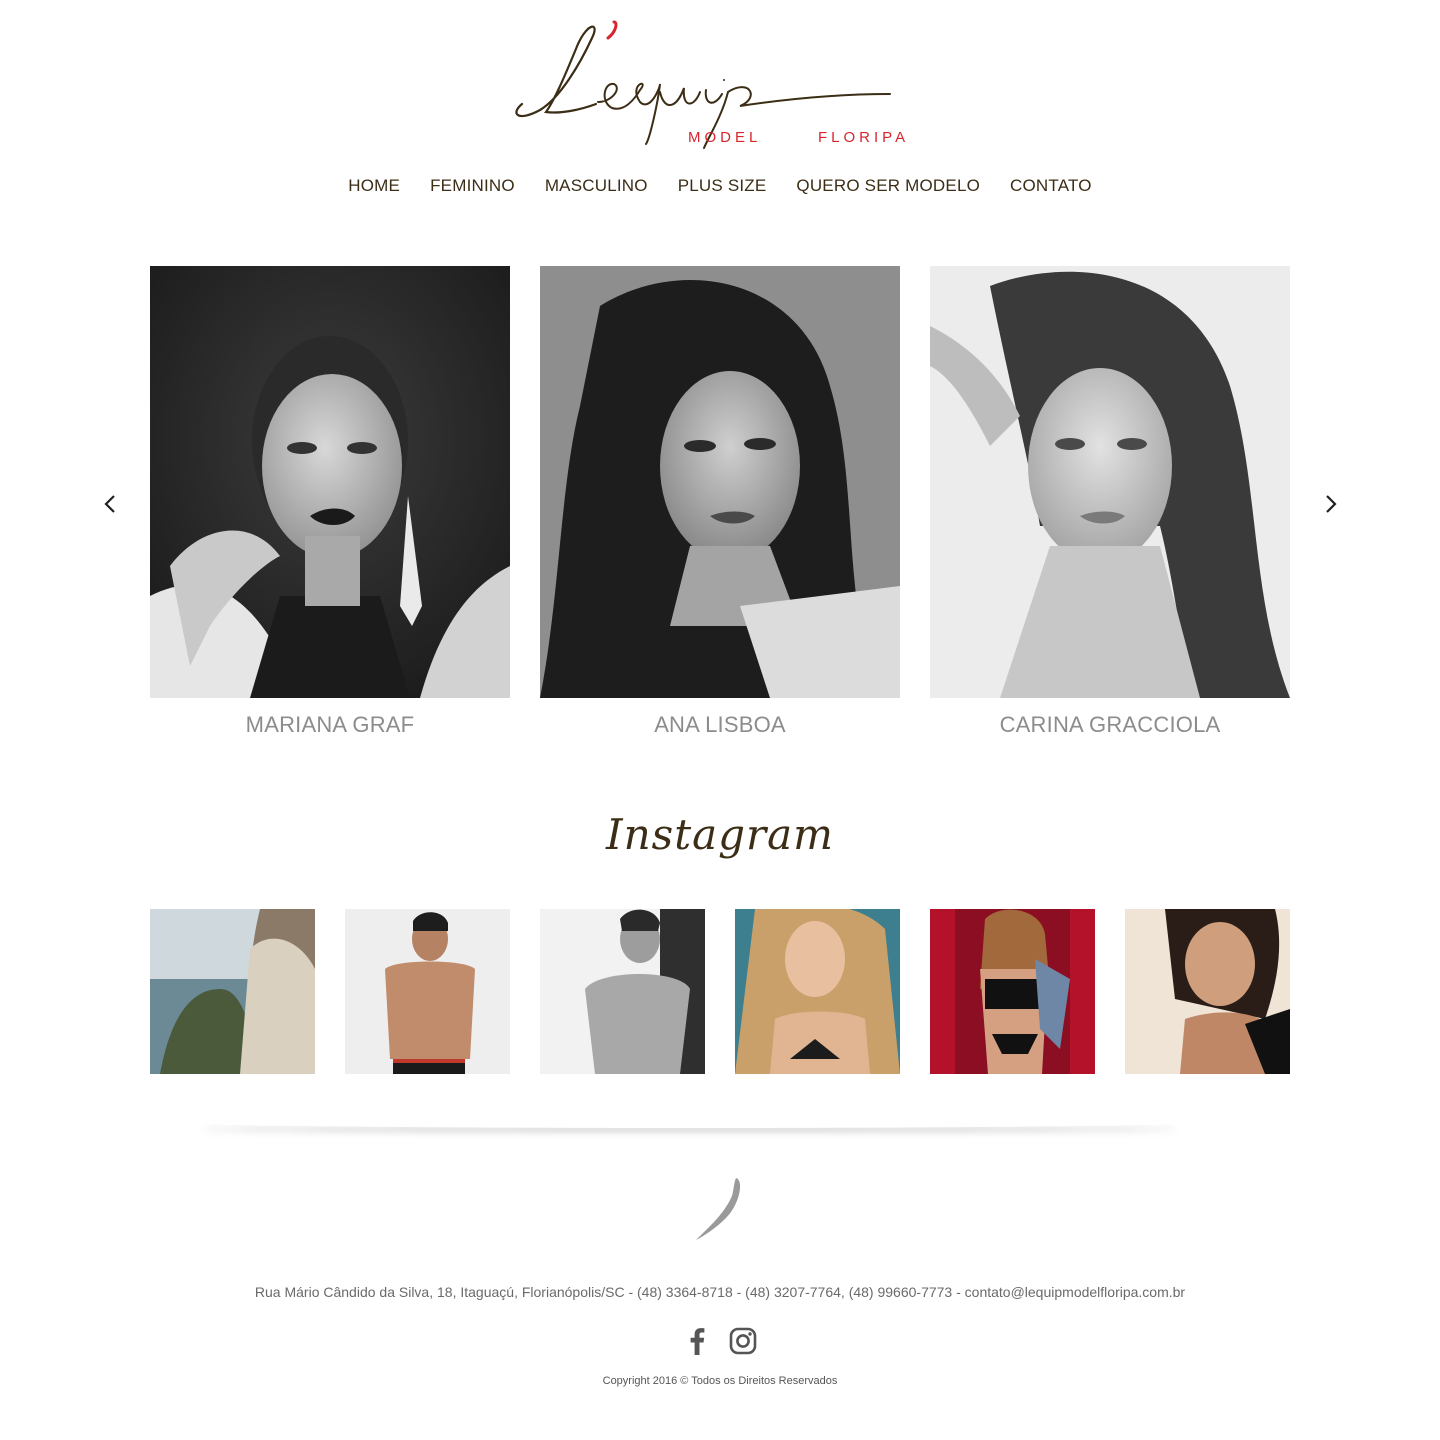 The image size is (1440, 1440). I want to click on model-name: CARINA GRACCIOLA, so click(1110, 725).